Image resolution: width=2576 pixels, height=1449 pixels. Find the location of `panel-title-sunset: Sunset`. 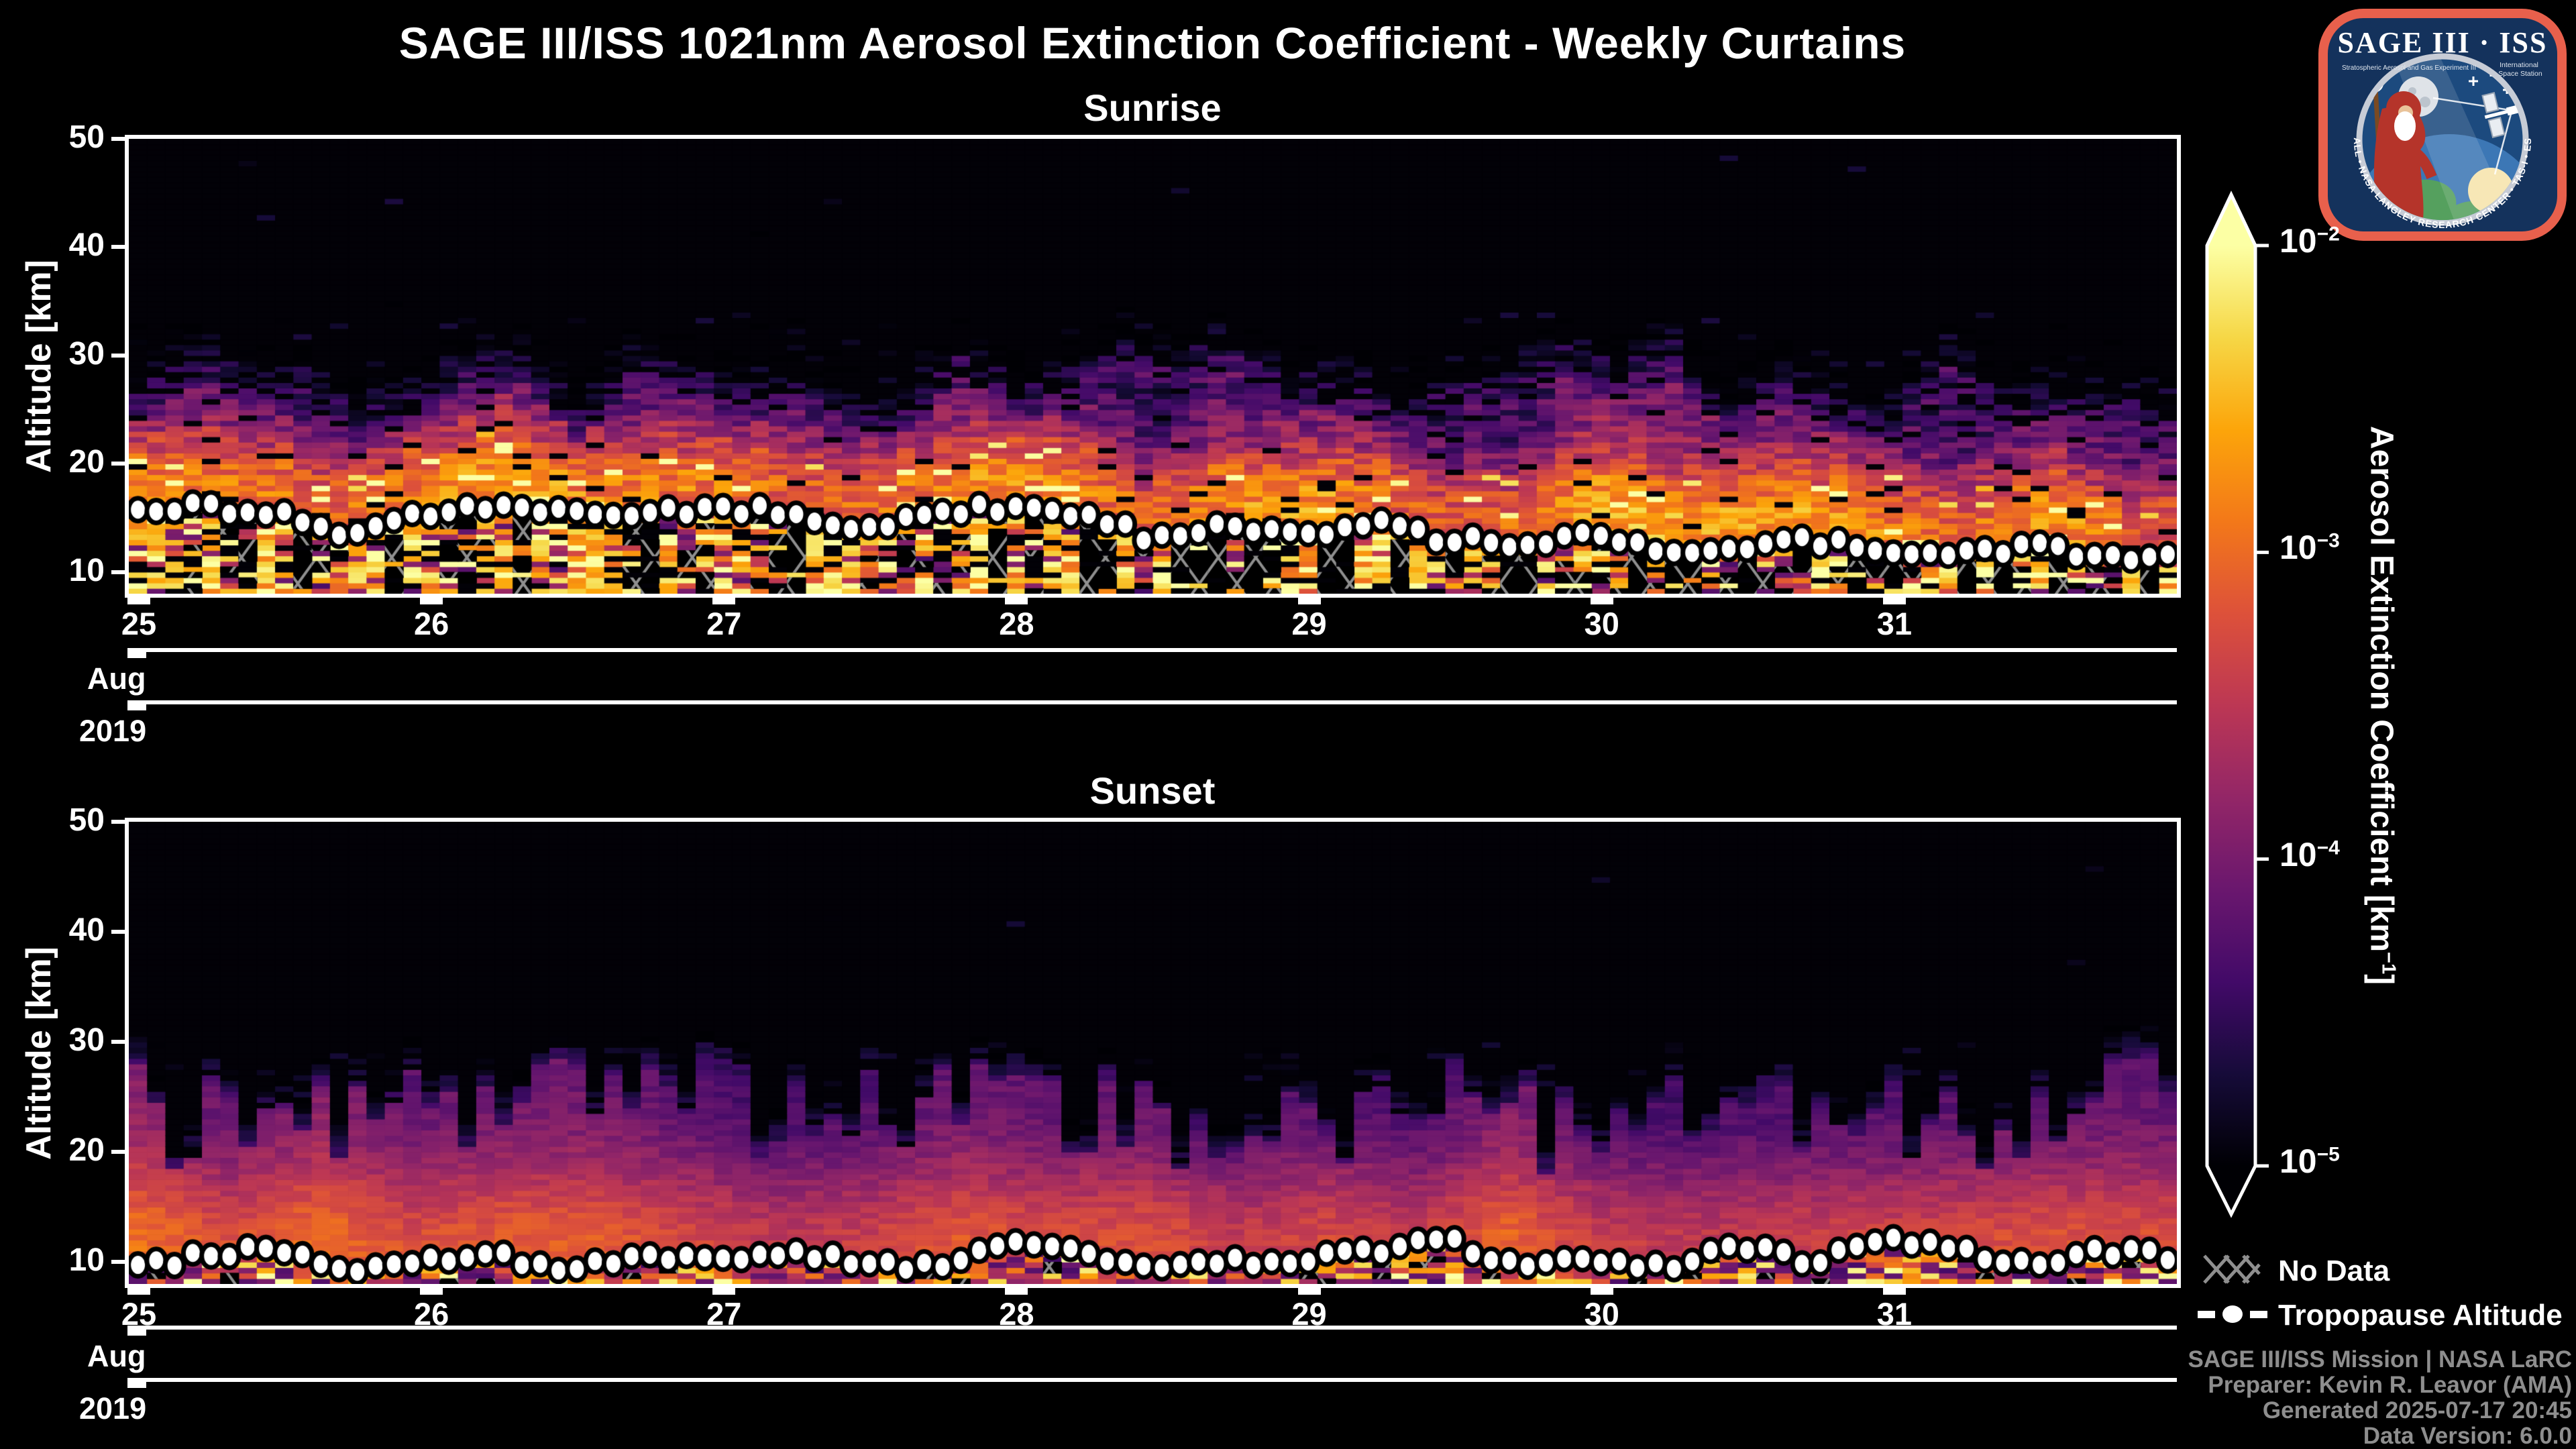

panel-title-sunset: Sunset is located at coordinates (1152, 790).